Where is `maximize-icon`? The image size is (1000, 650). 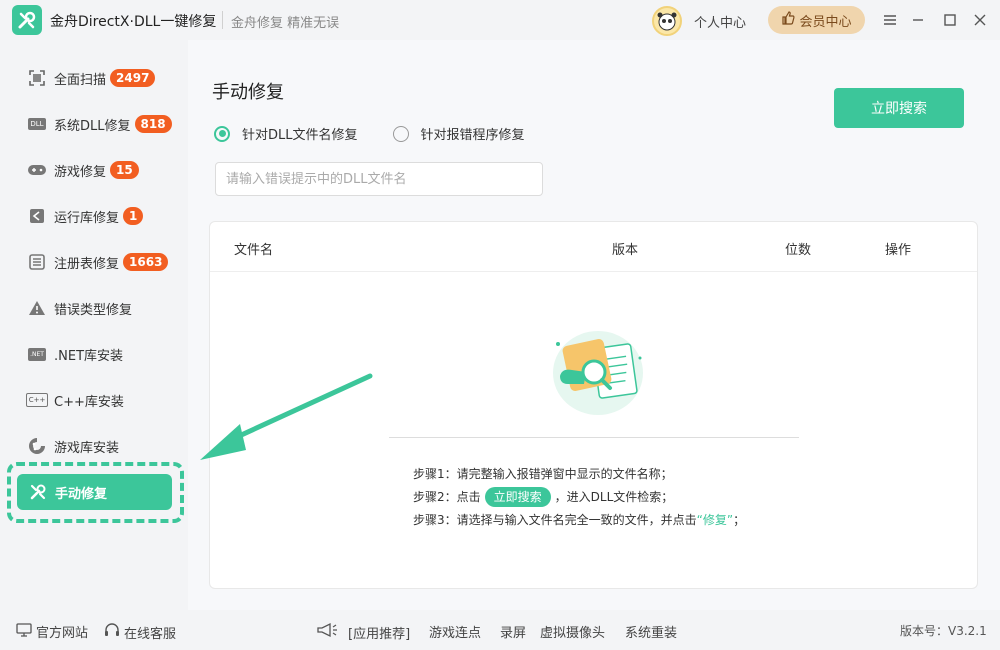 maximize-icon is located at coordinates (950, 20).